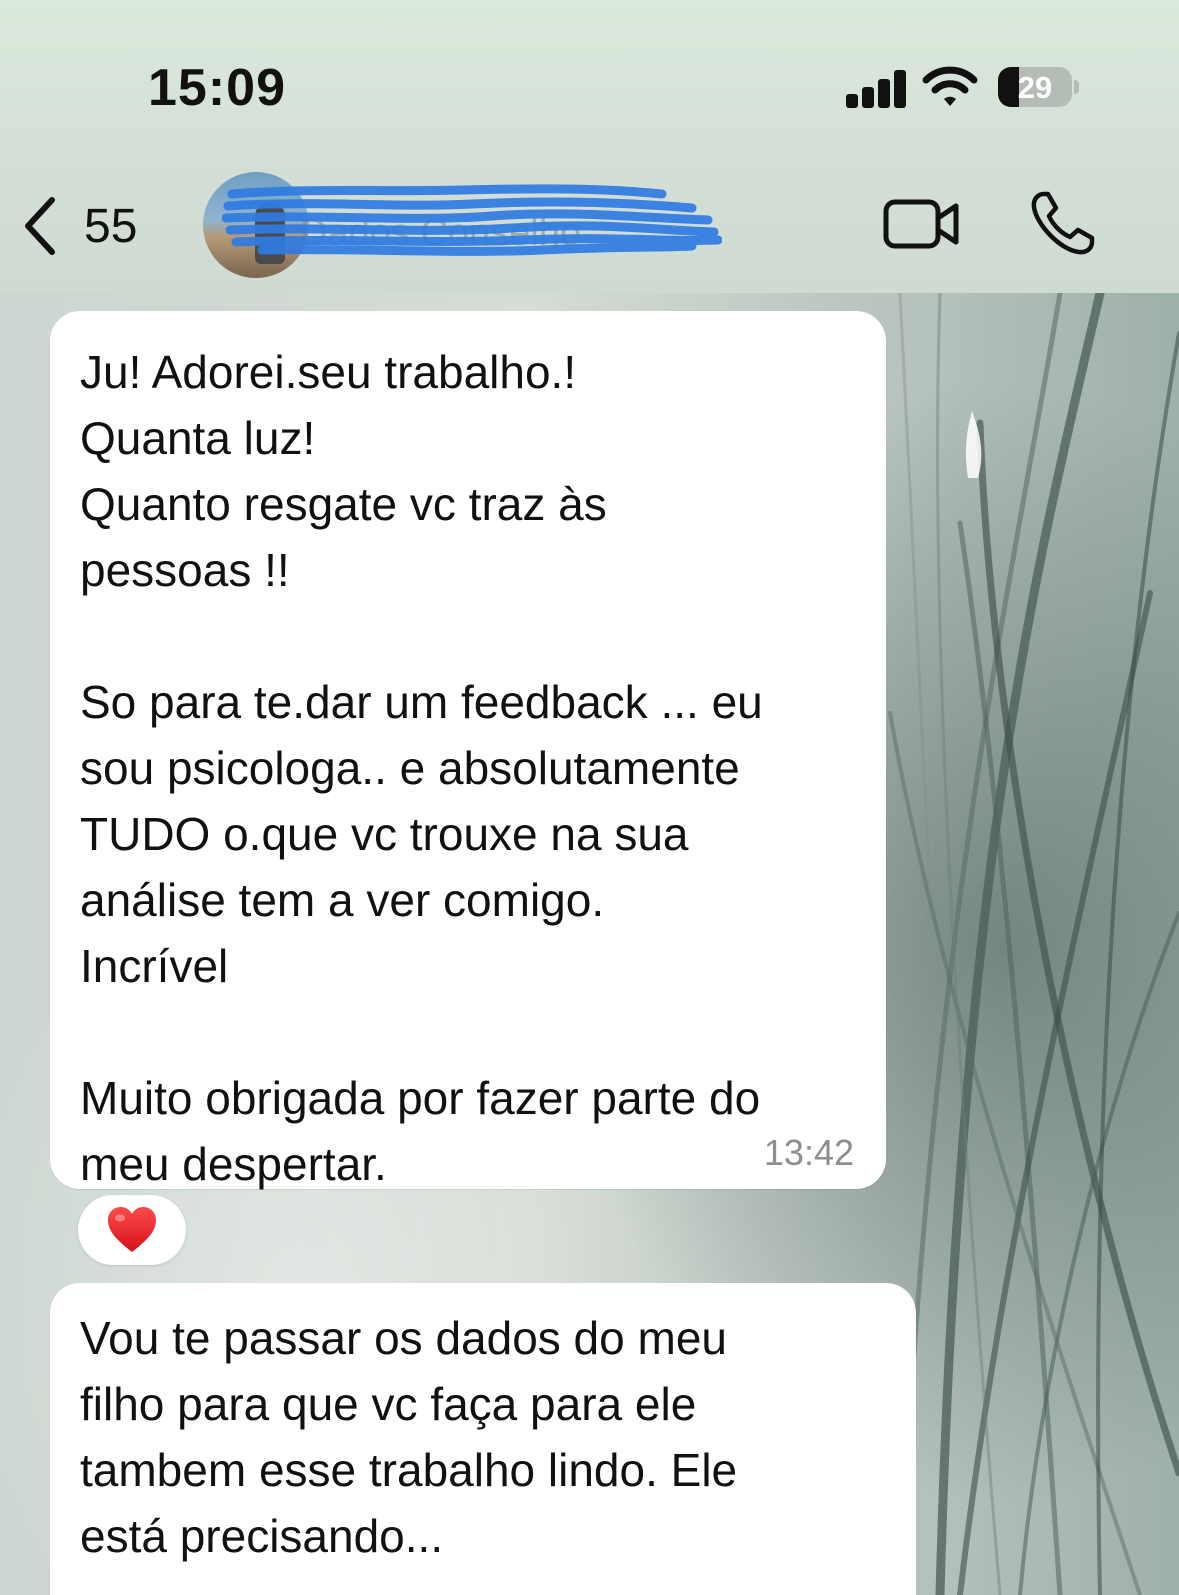  What do you see at coordinates (950, 88) in the screenshot?
I see `wifi-icon` at bounding box center [950, 88].